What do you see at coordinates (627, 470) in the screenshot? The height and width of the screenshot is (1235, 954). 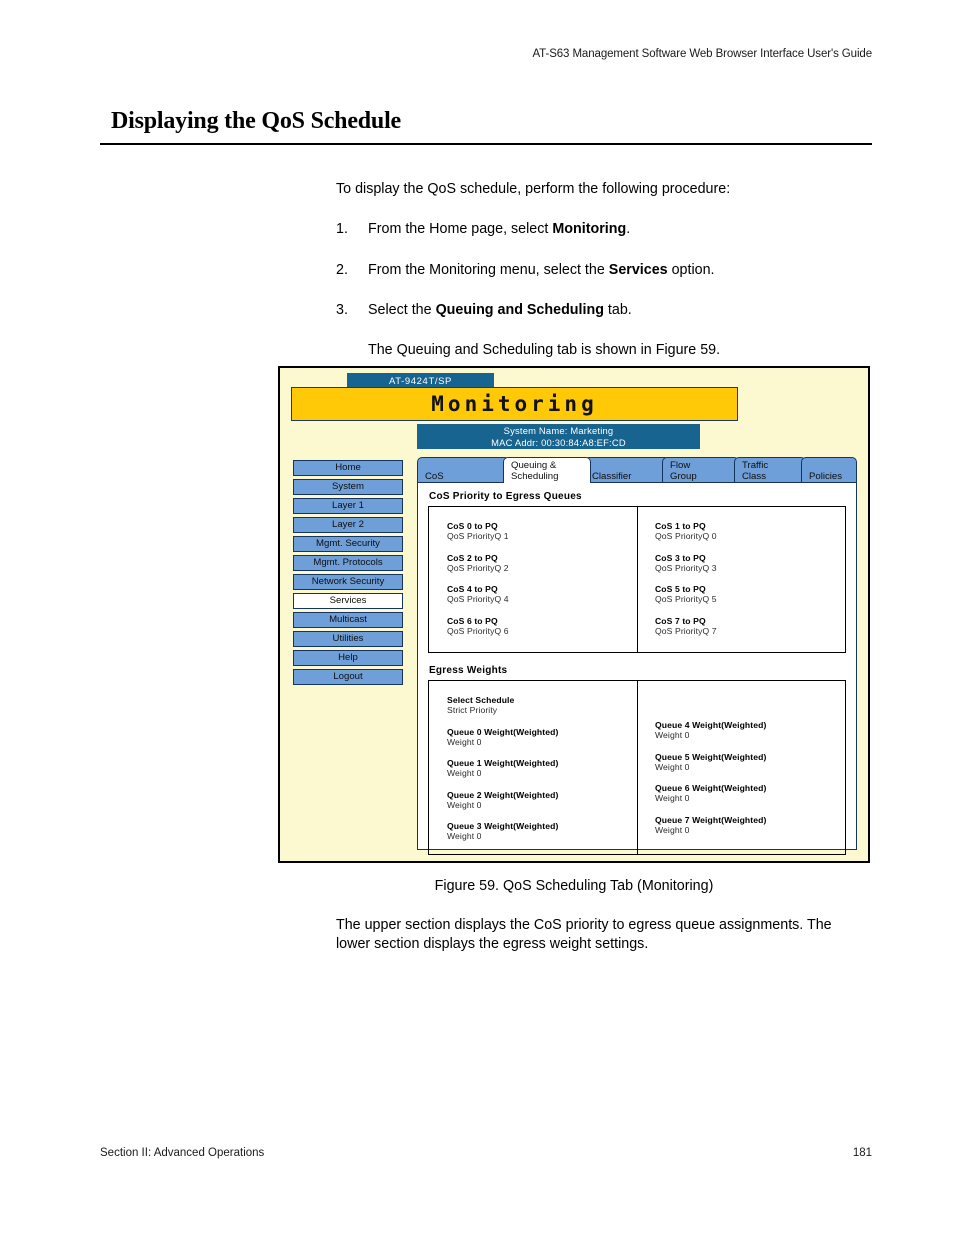 I see `tab-classifier: Classifier` at bounding box center [627, 470].